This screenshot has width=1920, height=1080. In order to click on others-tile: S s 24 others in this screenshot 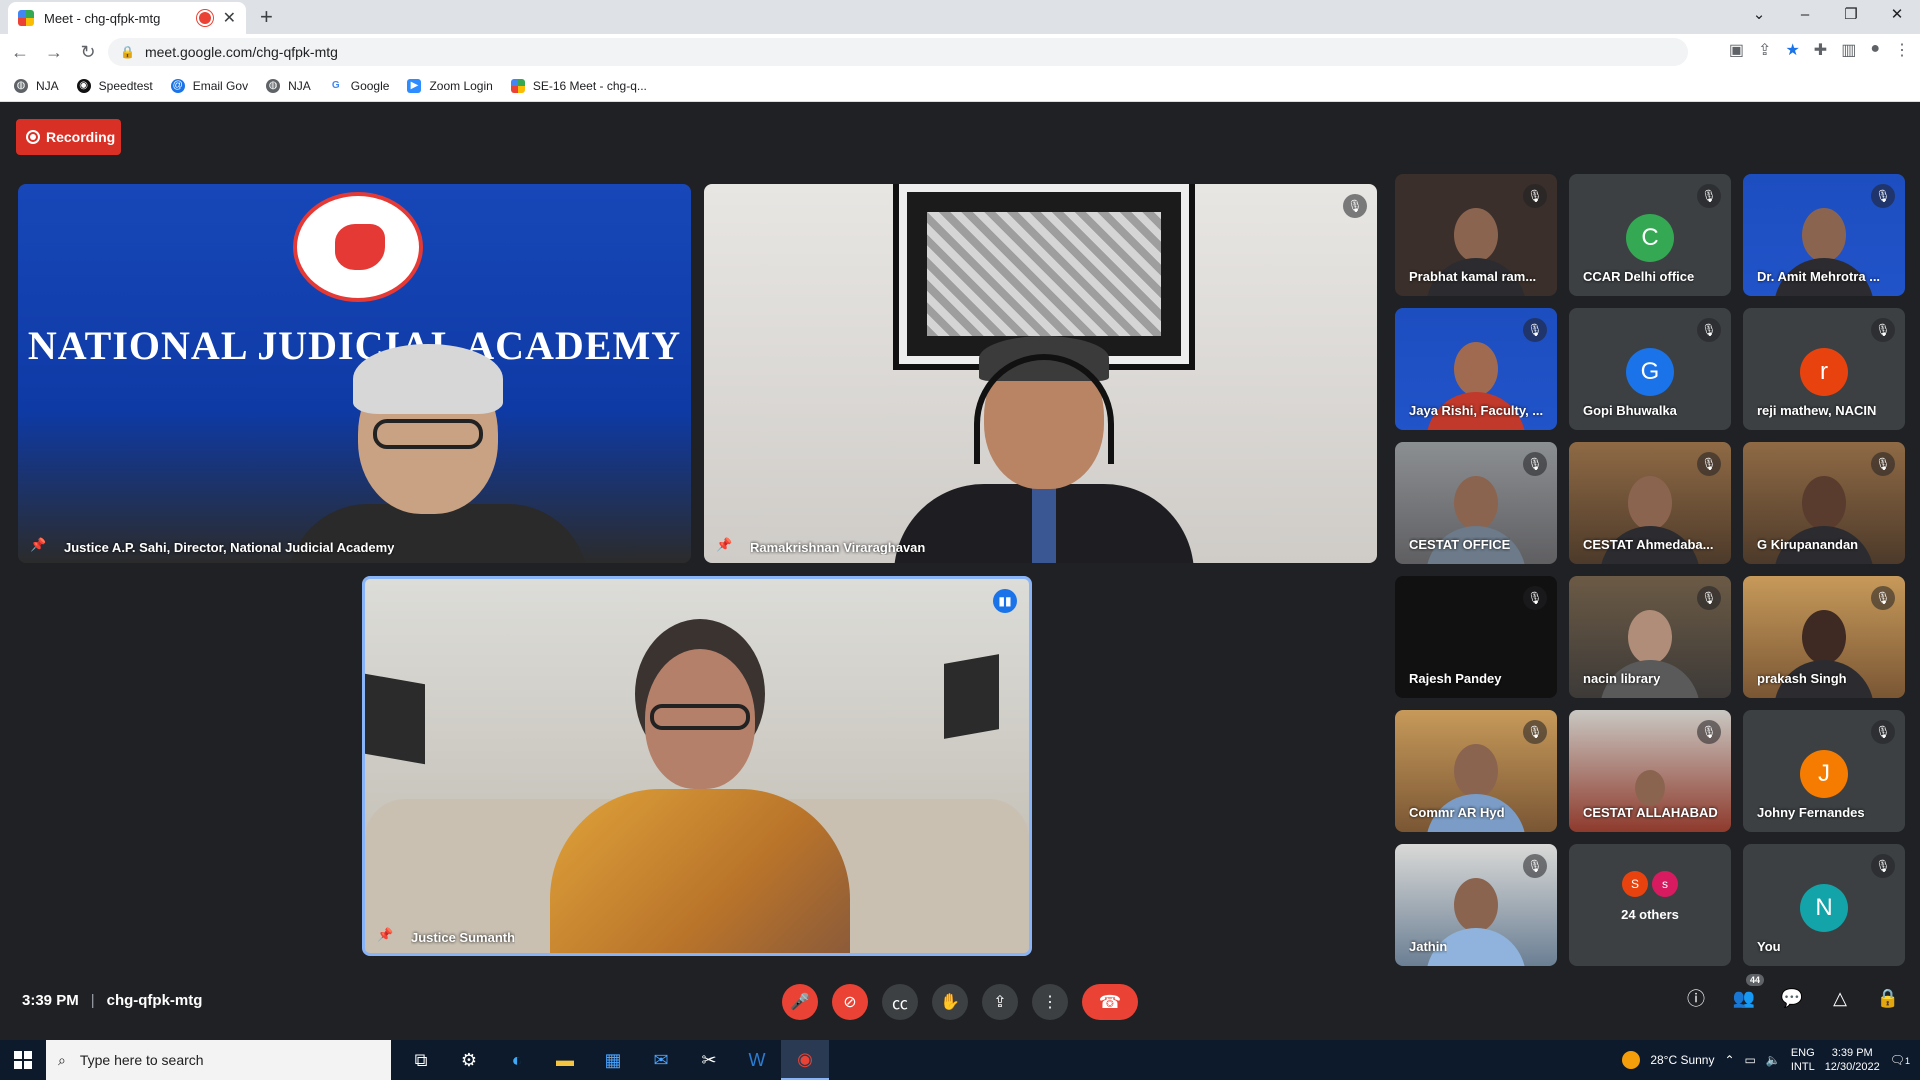, I will do `click(1650, 905)`.